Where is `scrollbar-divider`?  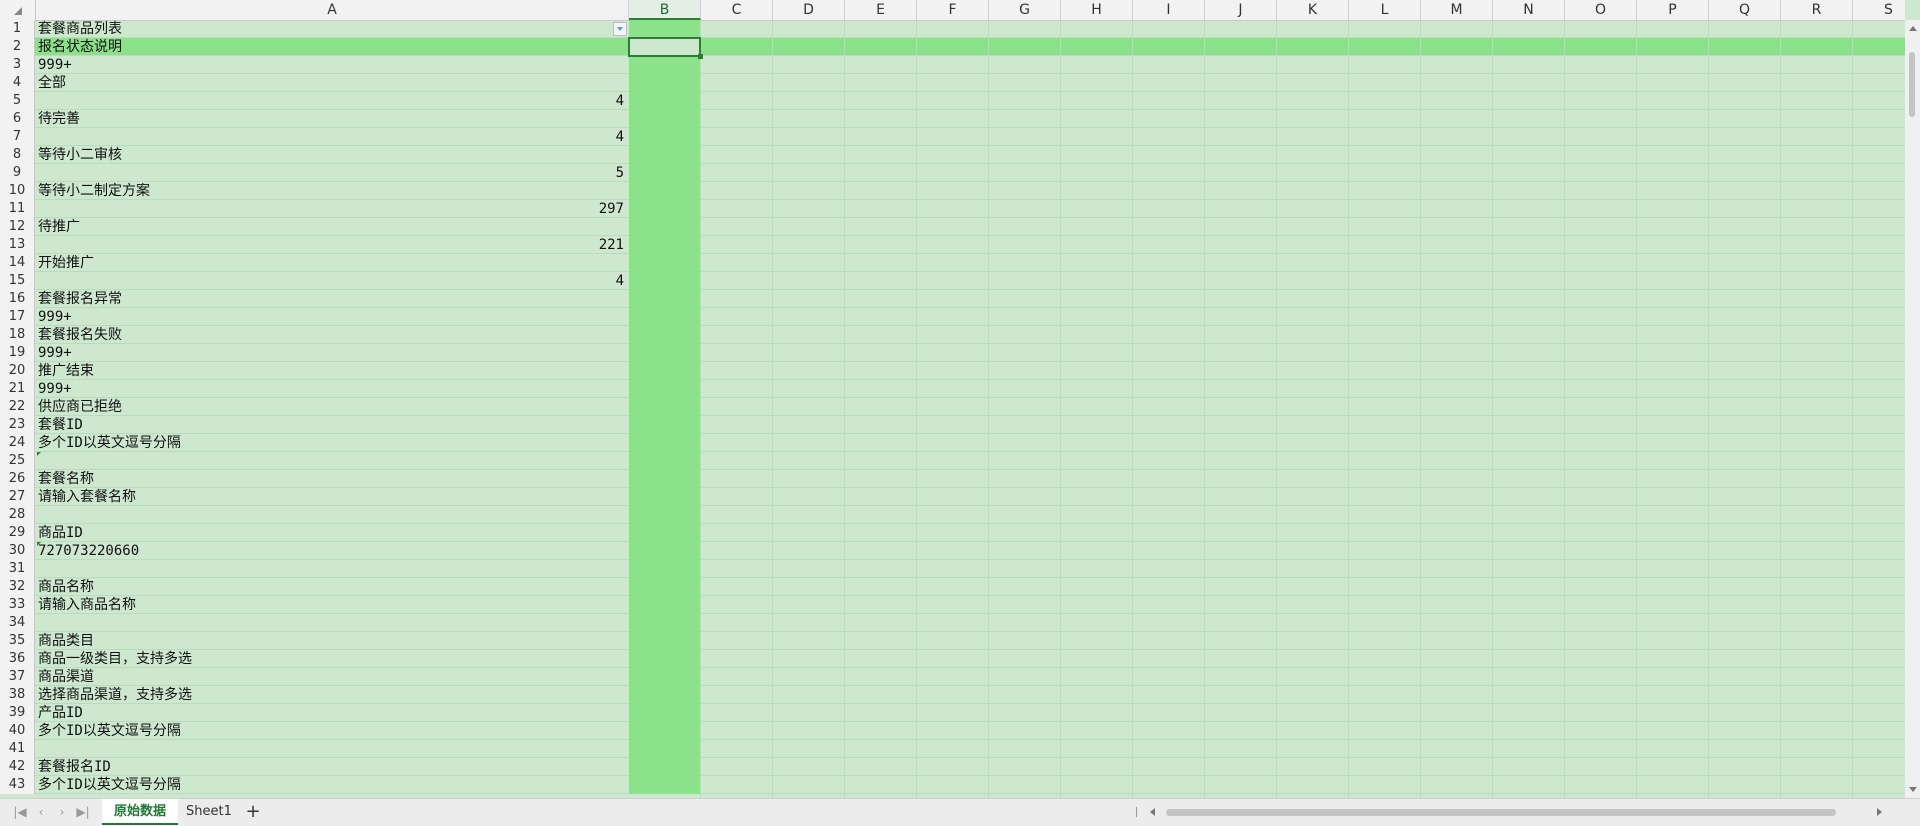 scrollbar-divider is located at coordinates (1136, 812).